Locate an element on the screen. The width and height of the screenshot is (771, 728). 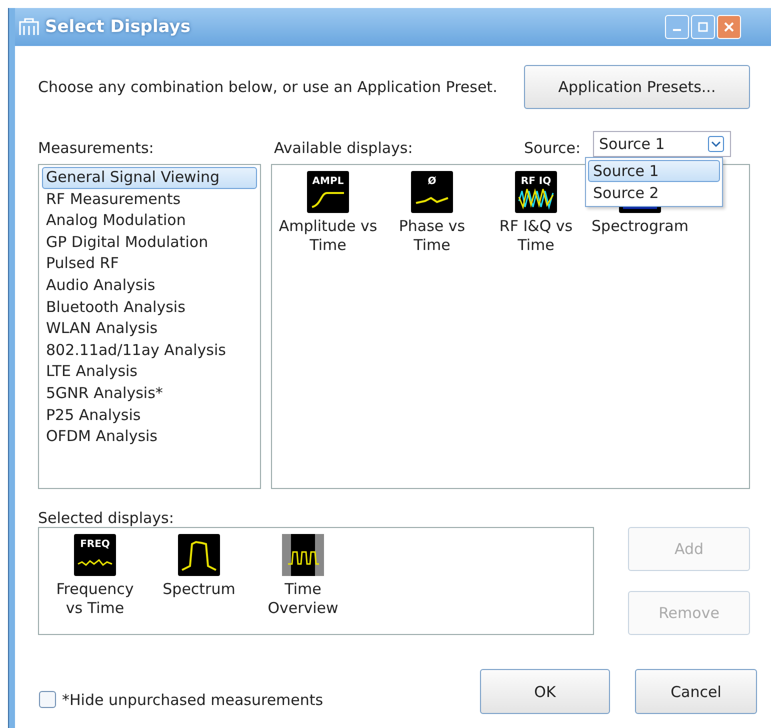
display-label: Spectrogram is located at coordinates (640, 226).